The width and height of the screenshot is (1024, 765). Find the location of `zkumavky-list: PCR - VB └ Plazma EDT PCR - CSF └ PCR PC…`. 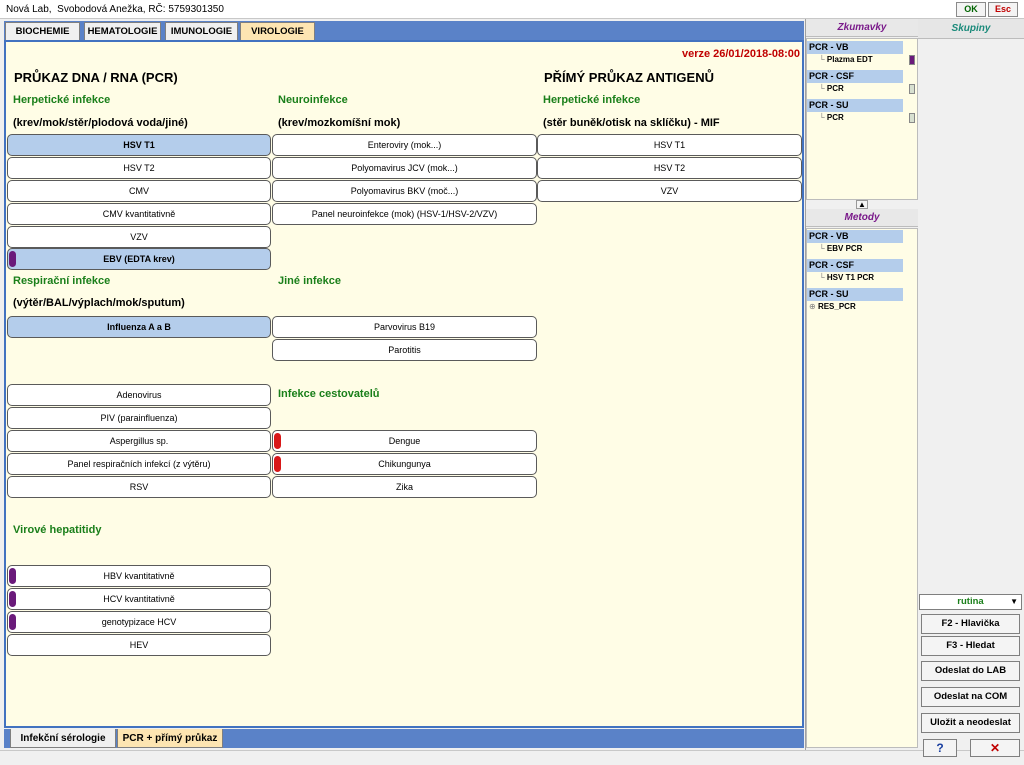

zkumavky-list: PCR - VB └ Plazma EDT PCR - CSF └ PCR PC… is located at coordinates (862, 119).